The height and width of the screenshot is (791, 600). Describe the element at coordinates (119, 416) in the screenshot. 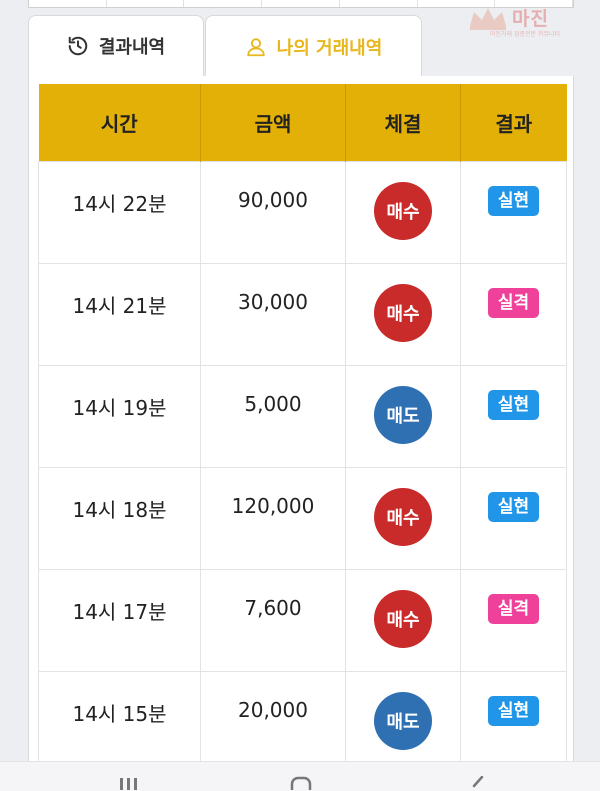

I see `cell-time: 14시 19분` at that location.